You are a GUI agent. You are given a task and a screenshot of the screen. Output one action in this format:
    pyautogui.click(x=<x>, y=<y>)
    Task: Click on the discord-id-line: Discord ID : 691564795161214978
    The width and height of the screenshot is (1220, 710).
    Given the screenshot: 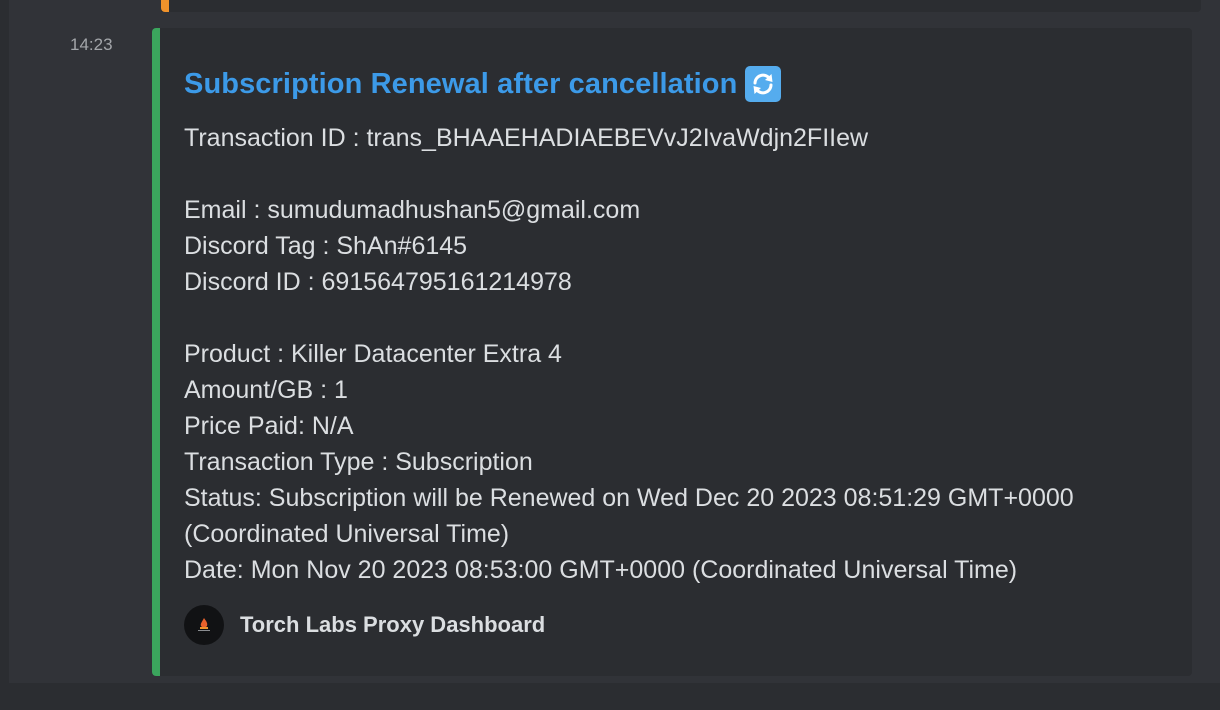 What is the action you would take?
    pyautogui.click(x=378, y=282)
    